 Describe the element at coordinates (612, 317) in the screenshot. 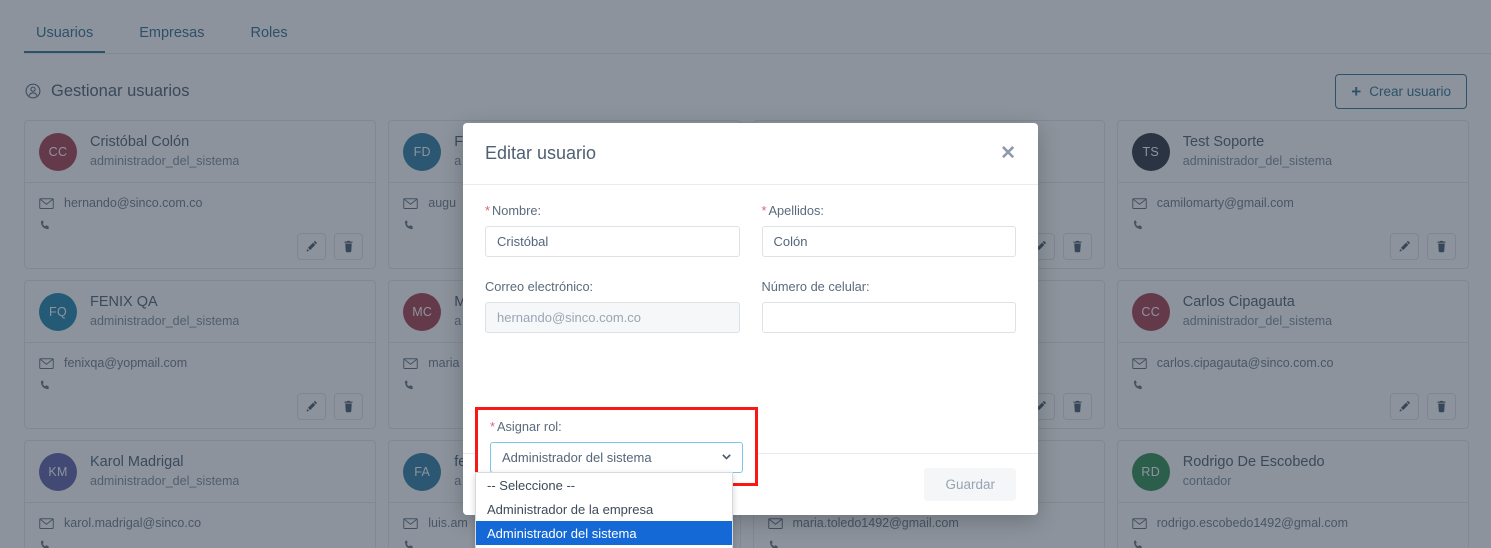

I see `correo-input` at that location.